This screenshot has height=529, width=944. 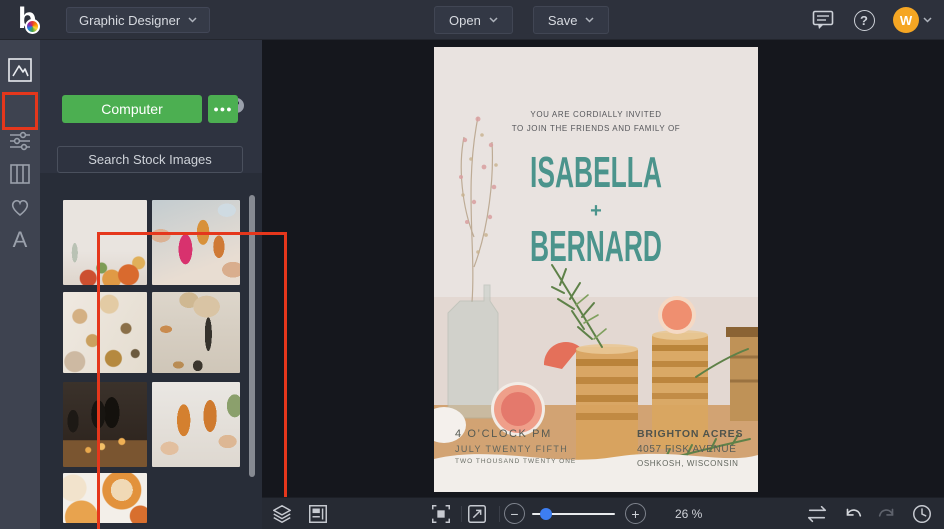 What do you see at coordinates (562, 20) in the screenshot?
I see `save-button-label: Save` at bounding box center [562, 20].